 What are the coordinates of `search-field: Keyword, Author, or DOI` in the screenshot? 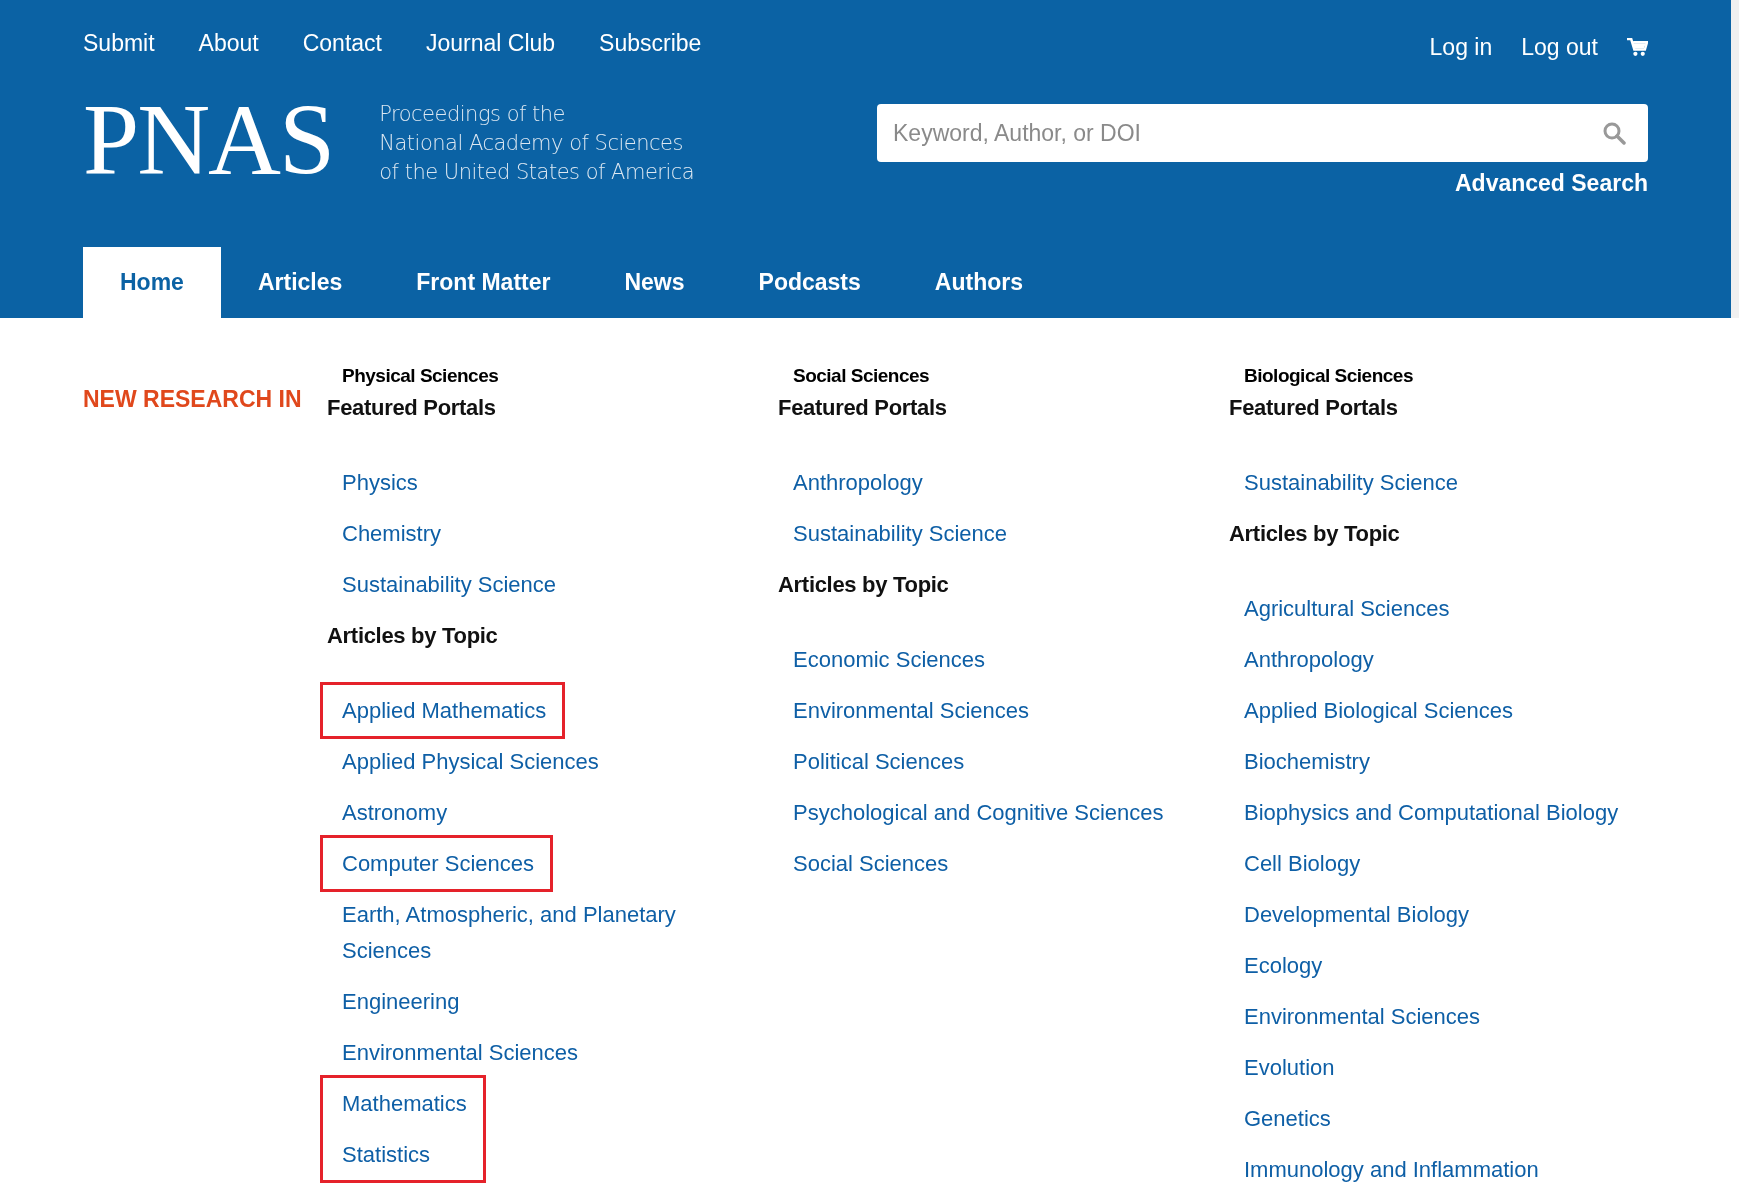 It's located at (1262, 133).